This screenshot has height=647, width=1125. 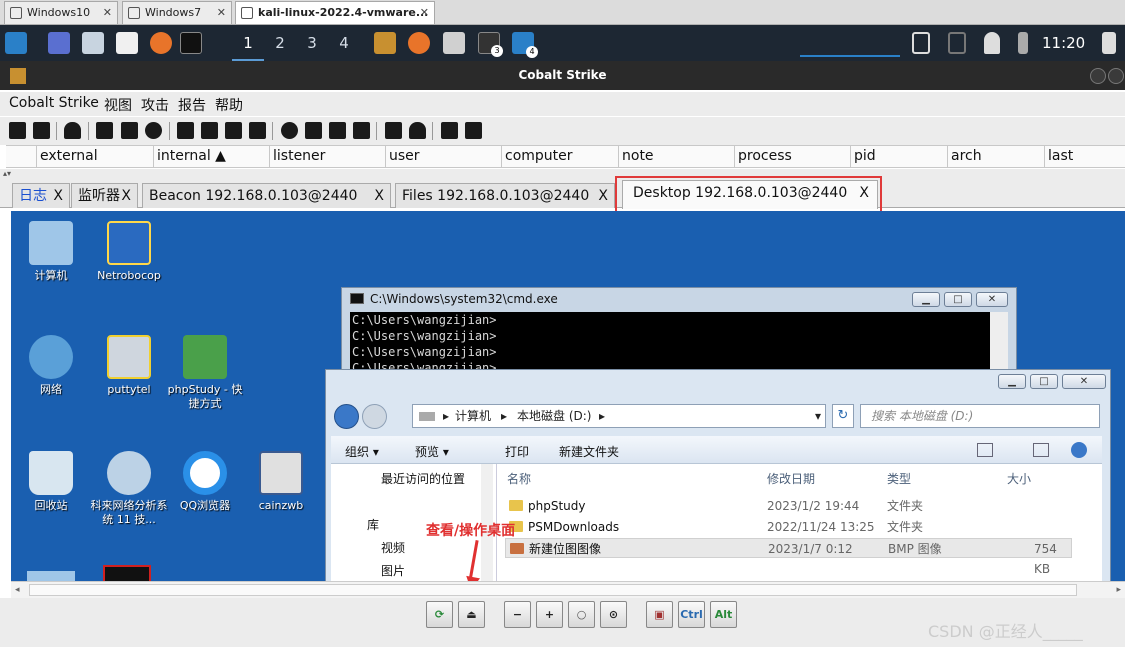 I want to click on ctrl-key-button: Ctrl, so click(x=691, y=614).